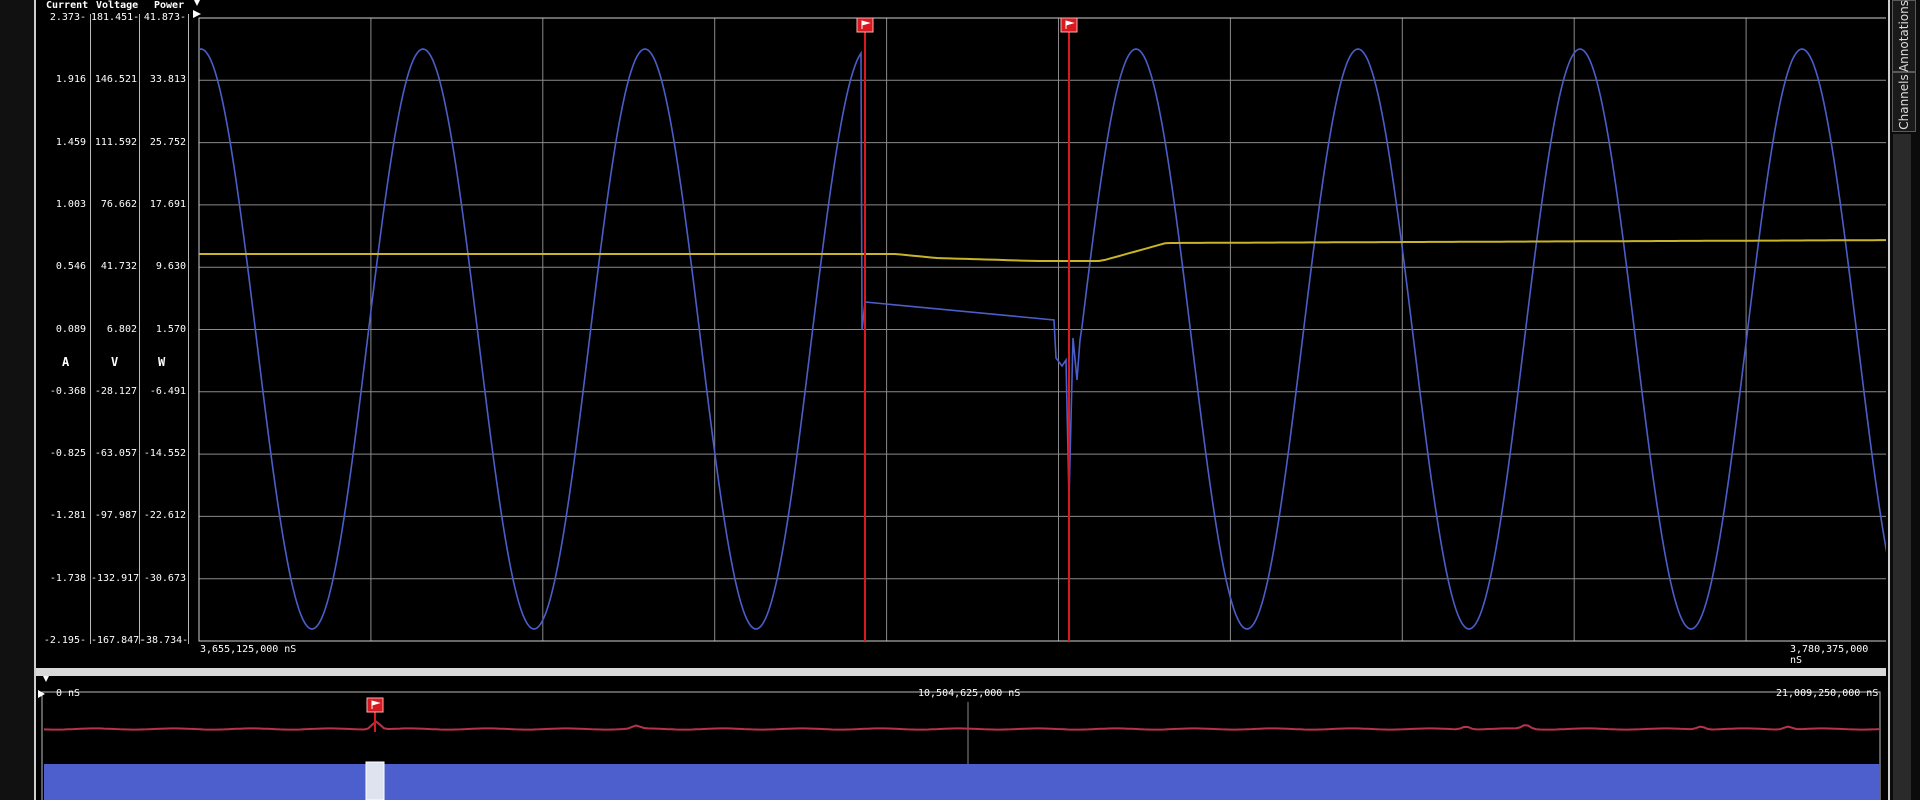  Describe the element at coordinates (197, 14) in the screenshot. I see `cursor-right-arrow-icon` at that location.